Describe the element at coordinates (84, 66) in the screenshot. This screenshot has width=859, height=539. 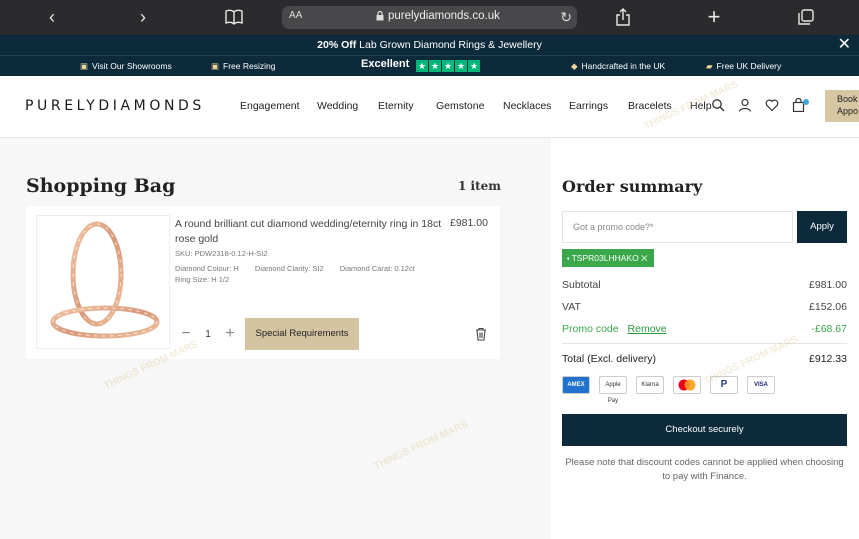
I see `store-icon: ▣` at that location.